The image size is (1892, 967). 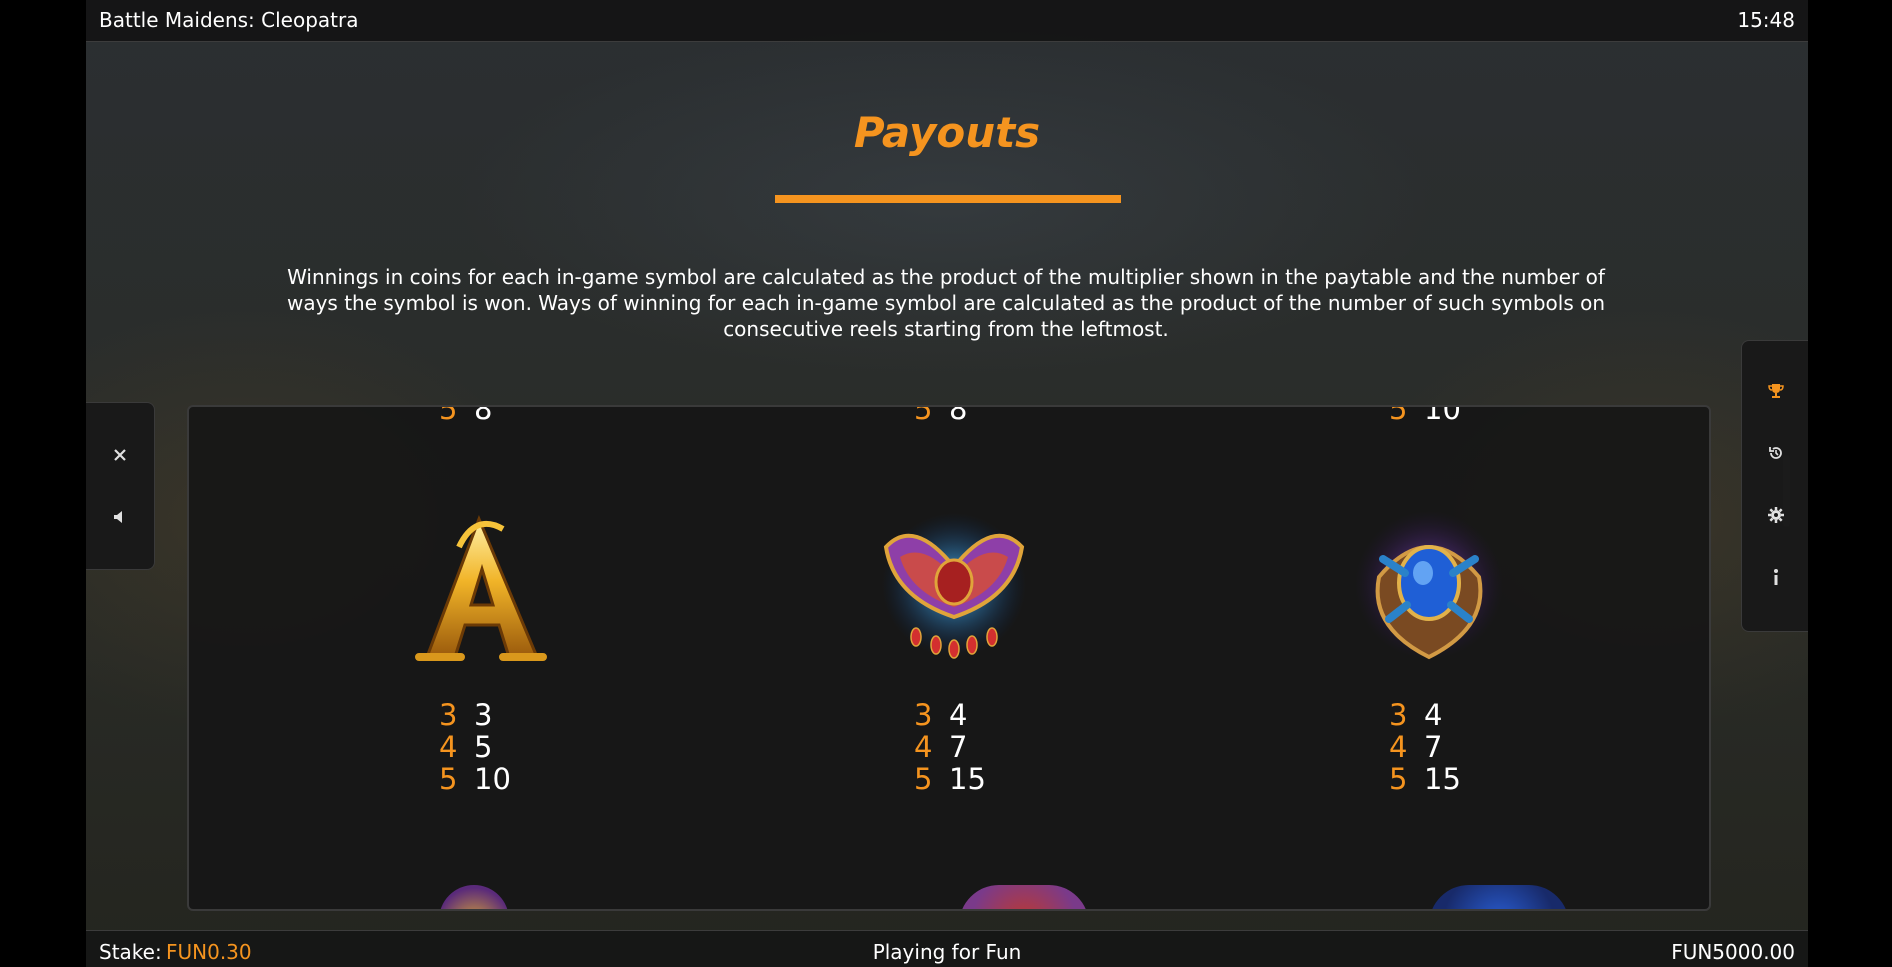 What do you see at coordinates (948, 199) in the screenshot?
I see `title-underline` at bounding box center [948, 199].